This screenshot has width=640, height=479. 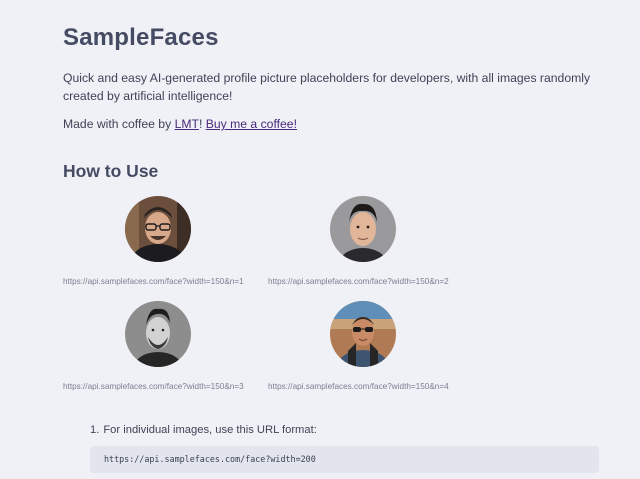 I want to click on avatar-face-glasses-icon, so click(x=158, y=229).